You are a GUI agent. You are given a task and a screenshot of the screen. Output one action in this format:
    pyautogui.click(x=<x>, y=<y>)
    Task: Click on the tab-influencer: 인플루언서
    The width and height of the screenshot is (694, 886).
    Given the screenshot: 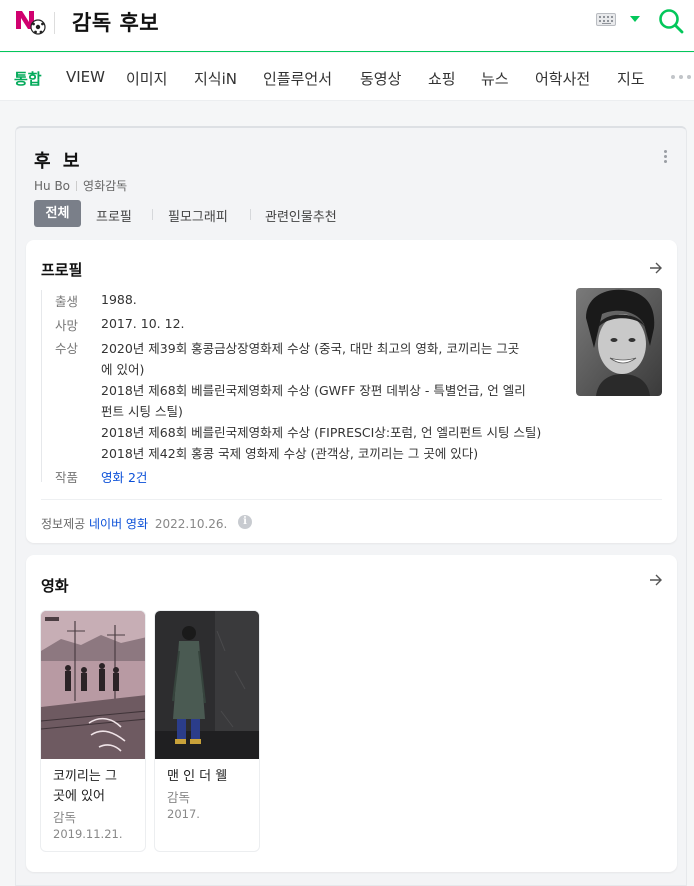 What is the action you would take?
    pyautogui.click(x=297, y=78)
    